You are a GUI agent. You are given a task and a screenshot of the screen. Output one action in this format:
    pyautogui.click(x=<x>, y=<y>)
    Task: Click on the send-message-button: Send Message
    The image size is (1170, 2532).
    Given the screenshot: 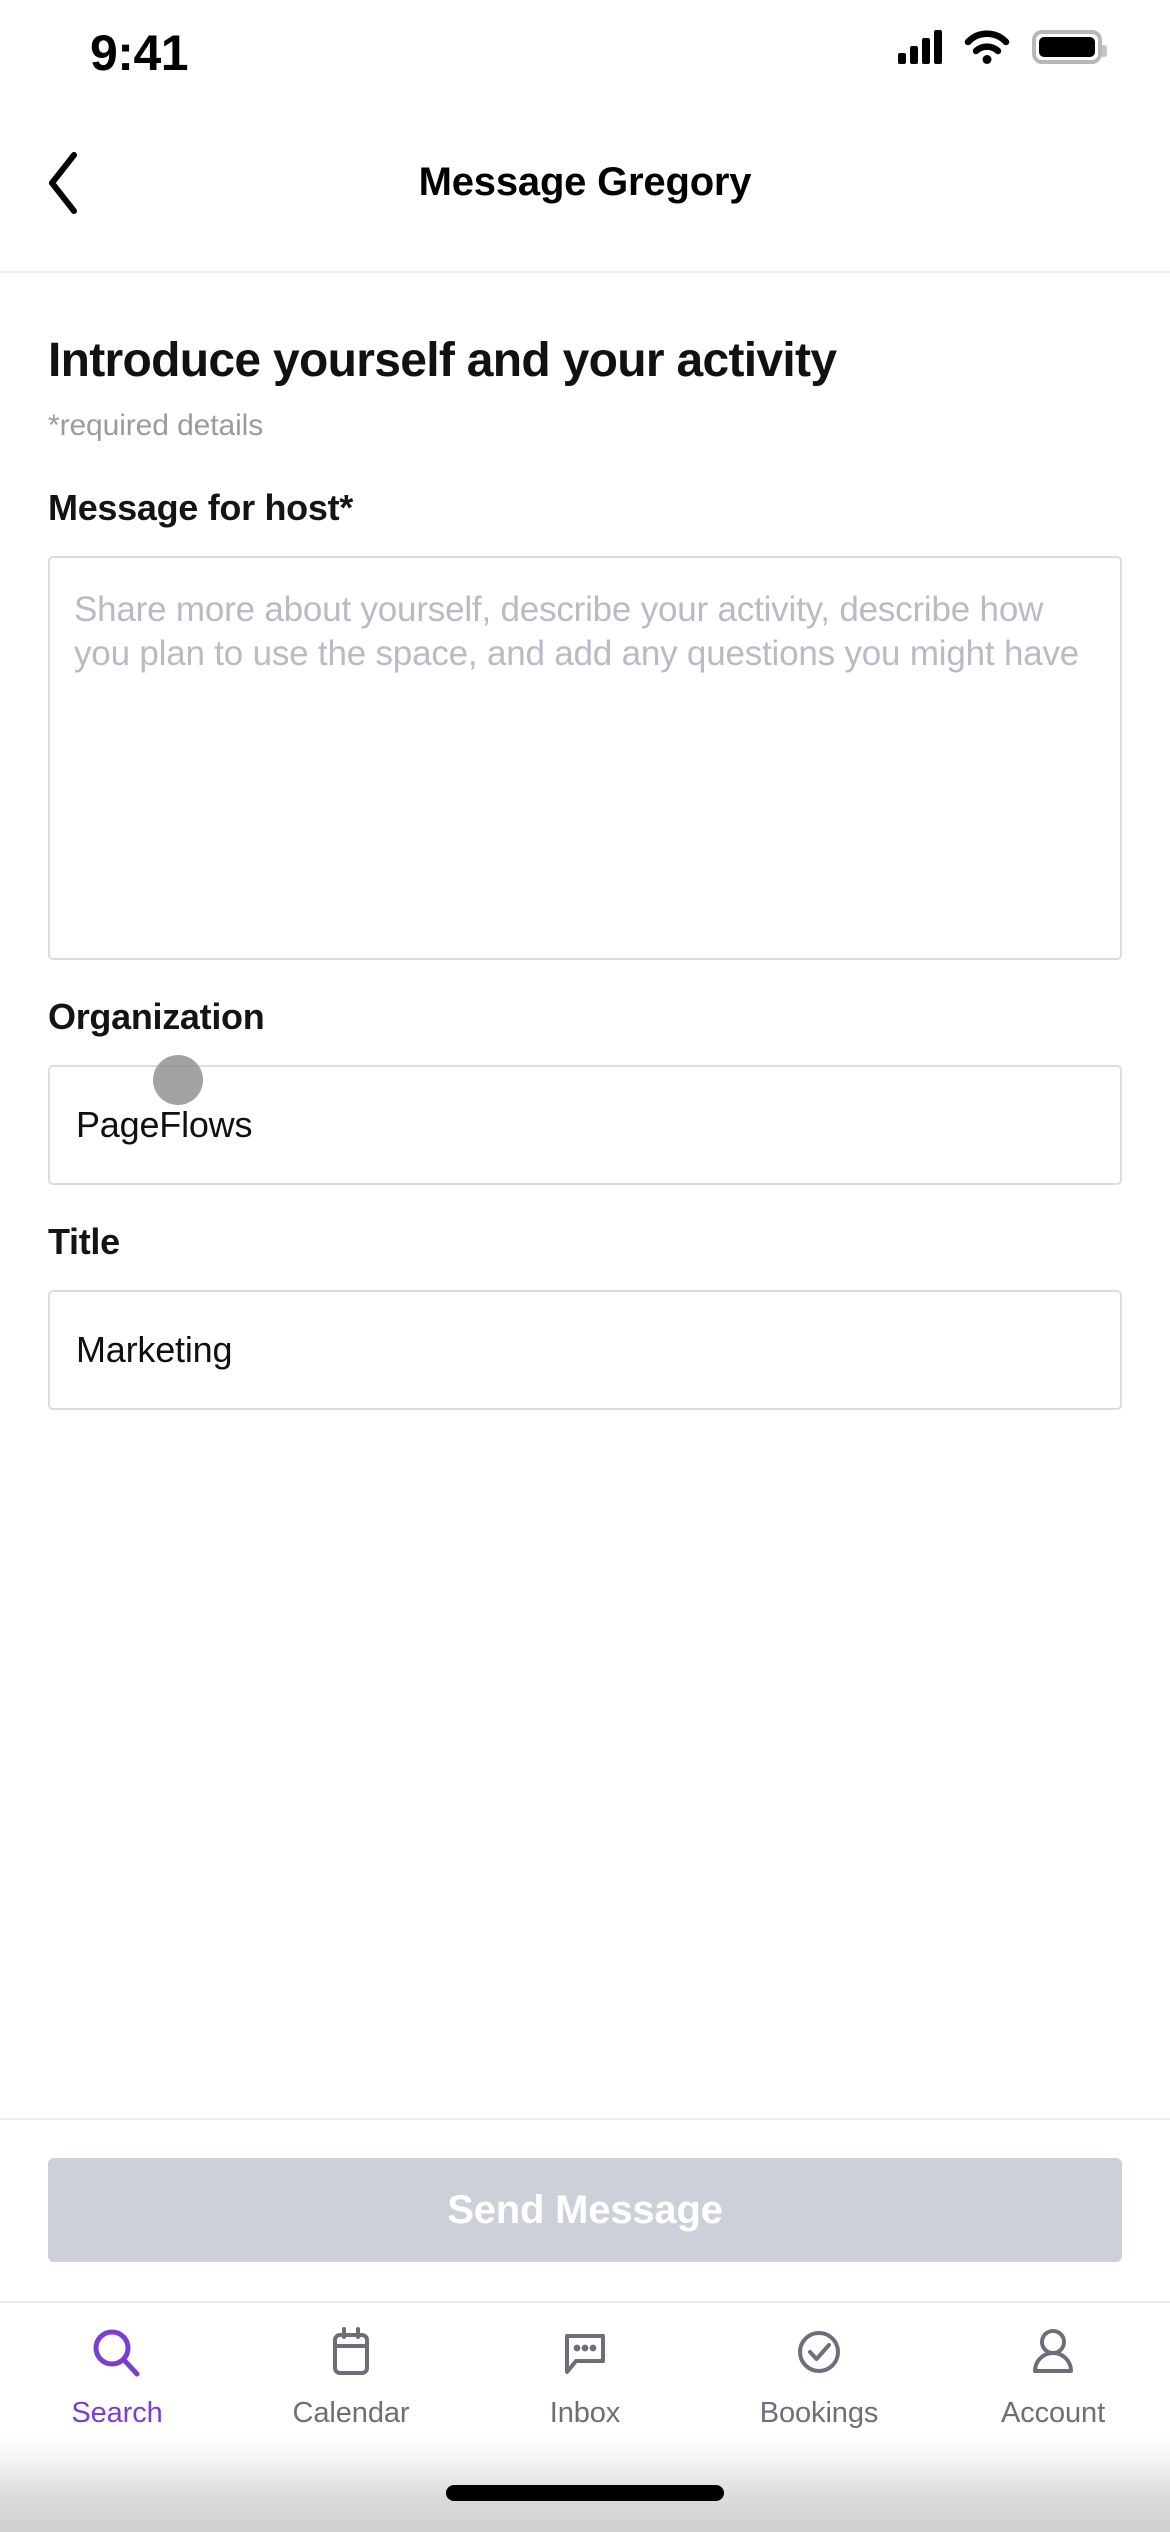 What is the action you would take?
    pyautogui.click(x=585, y=2210)
    